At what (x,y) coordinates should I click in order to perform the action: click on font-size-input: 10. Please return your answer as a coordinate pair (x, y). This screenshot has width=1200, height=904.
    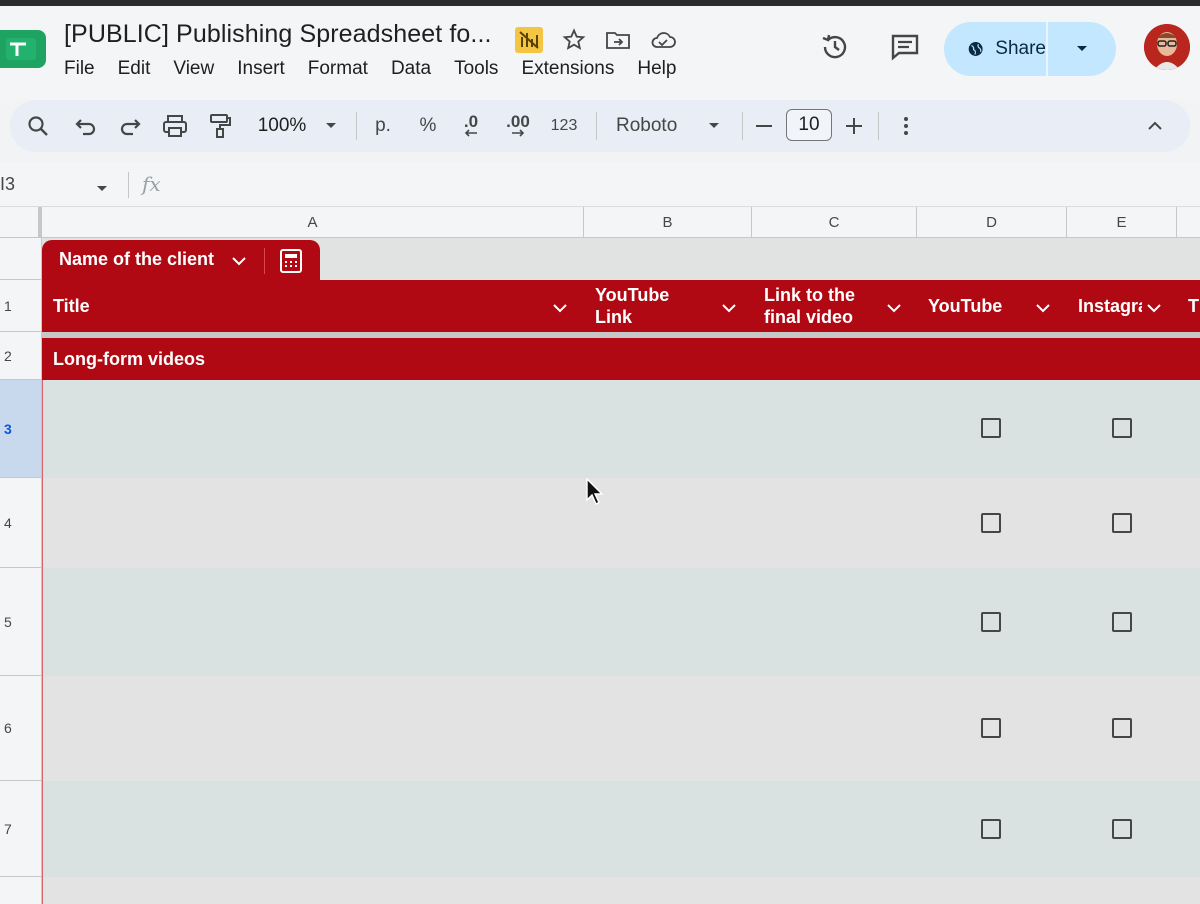
    Looking at the image, I should click on (809, 125).